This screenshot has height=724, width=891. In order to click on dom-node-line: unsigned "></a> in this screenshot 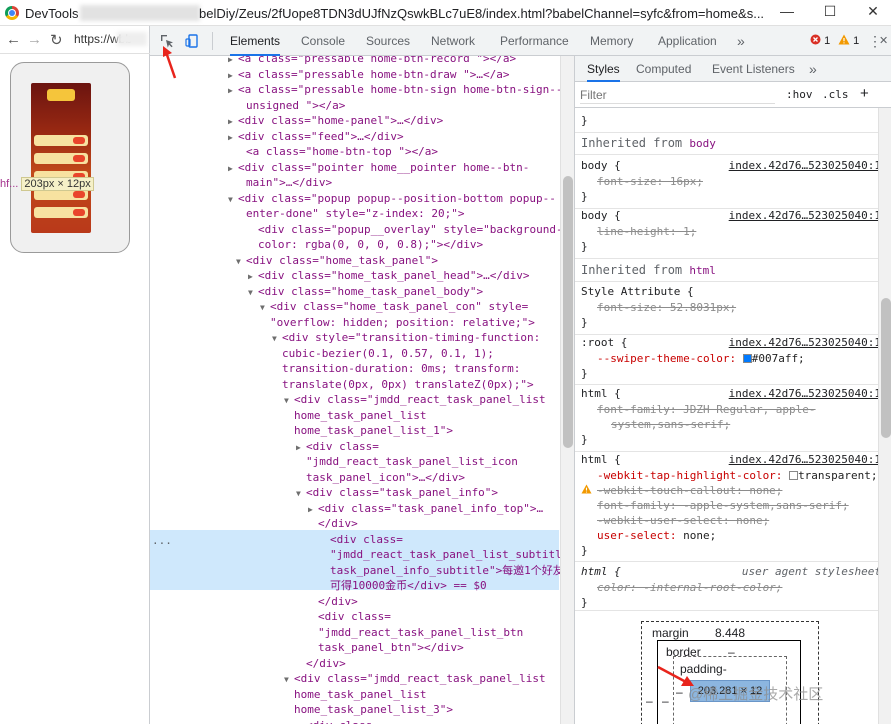, I will do `click(290, 106)`.